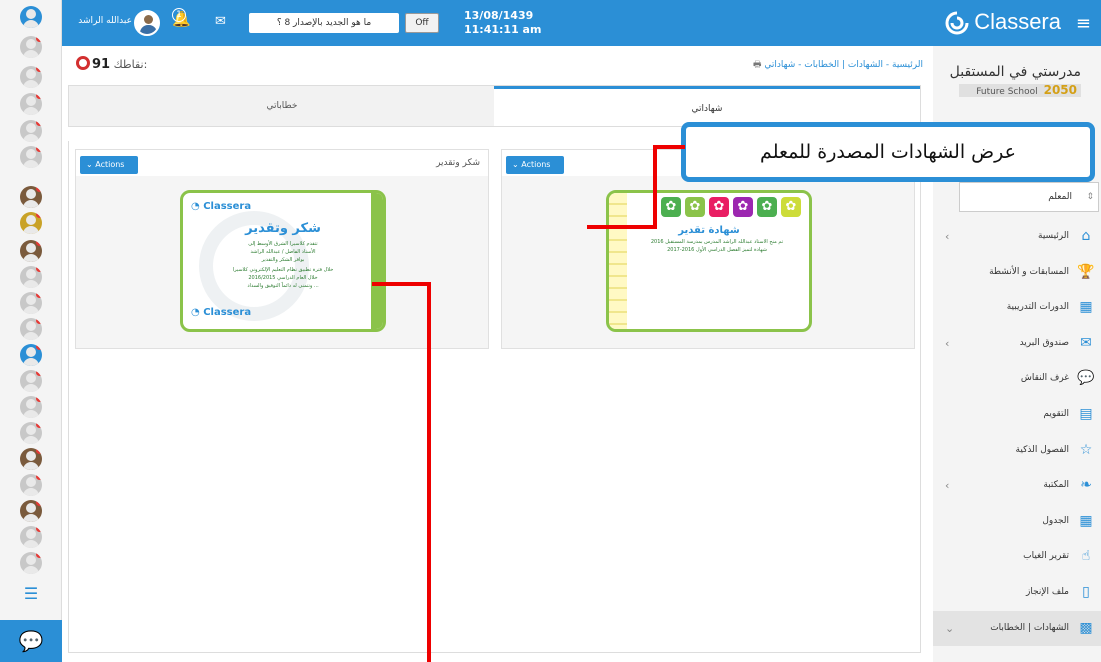  What do you see at coordinates (1017, 451) in the screenshot?
I see `sidebar-item-smart-classes: الفصول الذكية ☆` at bounding box center [1017, 451].